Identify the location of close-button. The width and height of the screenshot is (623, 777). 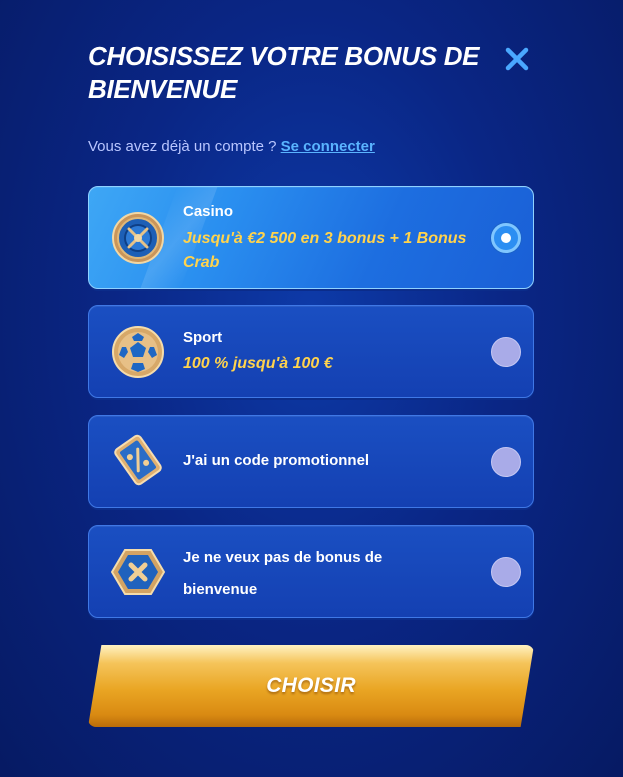
(517, 59).